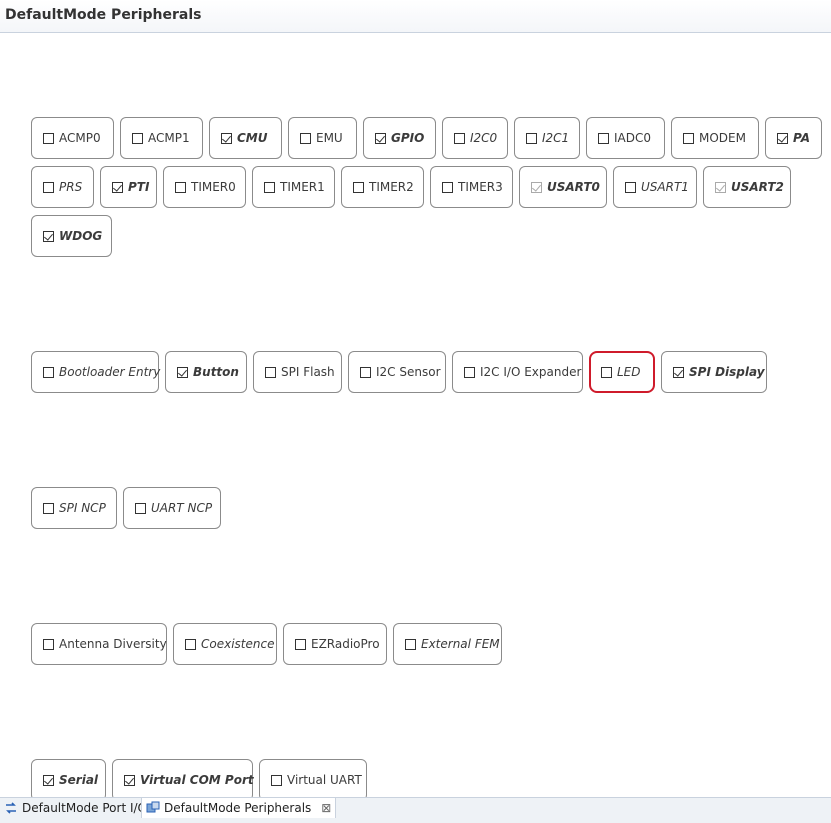 Image resolution: width=831 pixels, height=823 pixels. What do you see at coordinates (68, 780) in the screenshot?
I see `peripheral-serial: Serial` at bounding box center [68, 780].